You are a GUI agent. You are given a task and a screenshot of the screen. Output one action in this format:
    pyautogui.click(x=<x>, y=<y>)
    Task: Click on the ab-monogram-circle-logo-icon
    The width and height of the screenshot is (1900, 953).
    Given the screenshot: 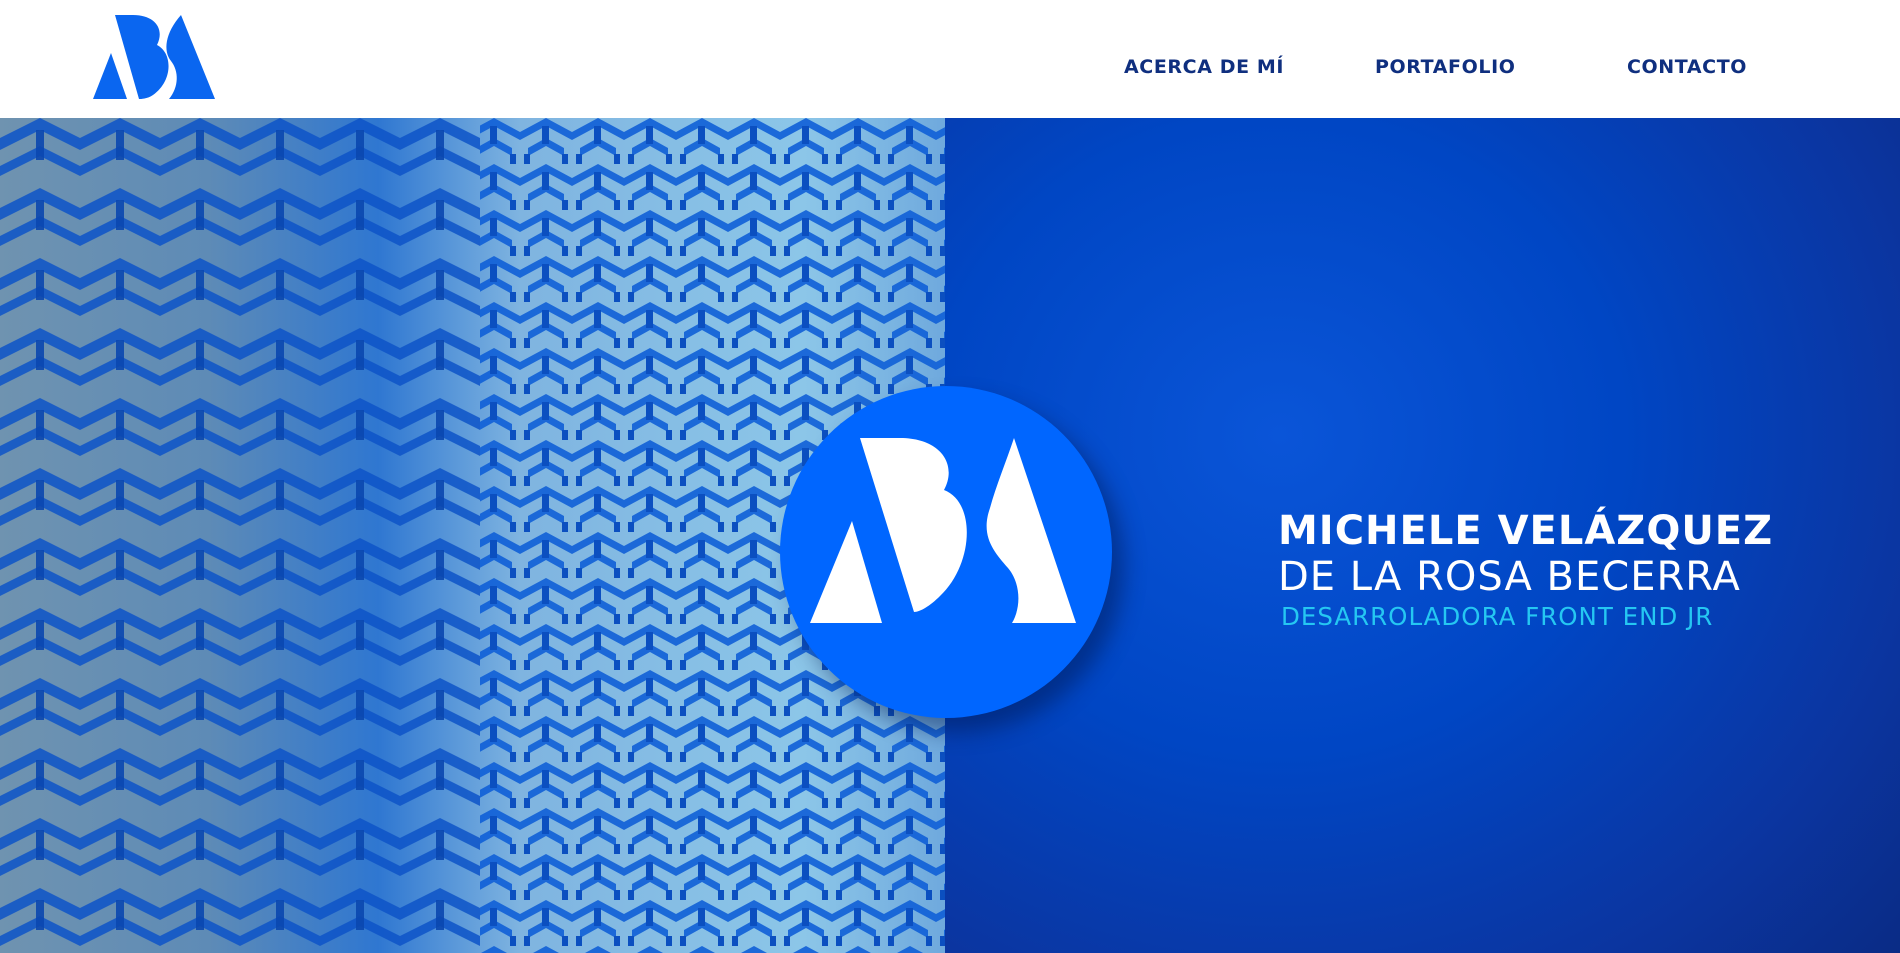 What is the action you would take?
    pyautogui.click(x=946, y=552)
    